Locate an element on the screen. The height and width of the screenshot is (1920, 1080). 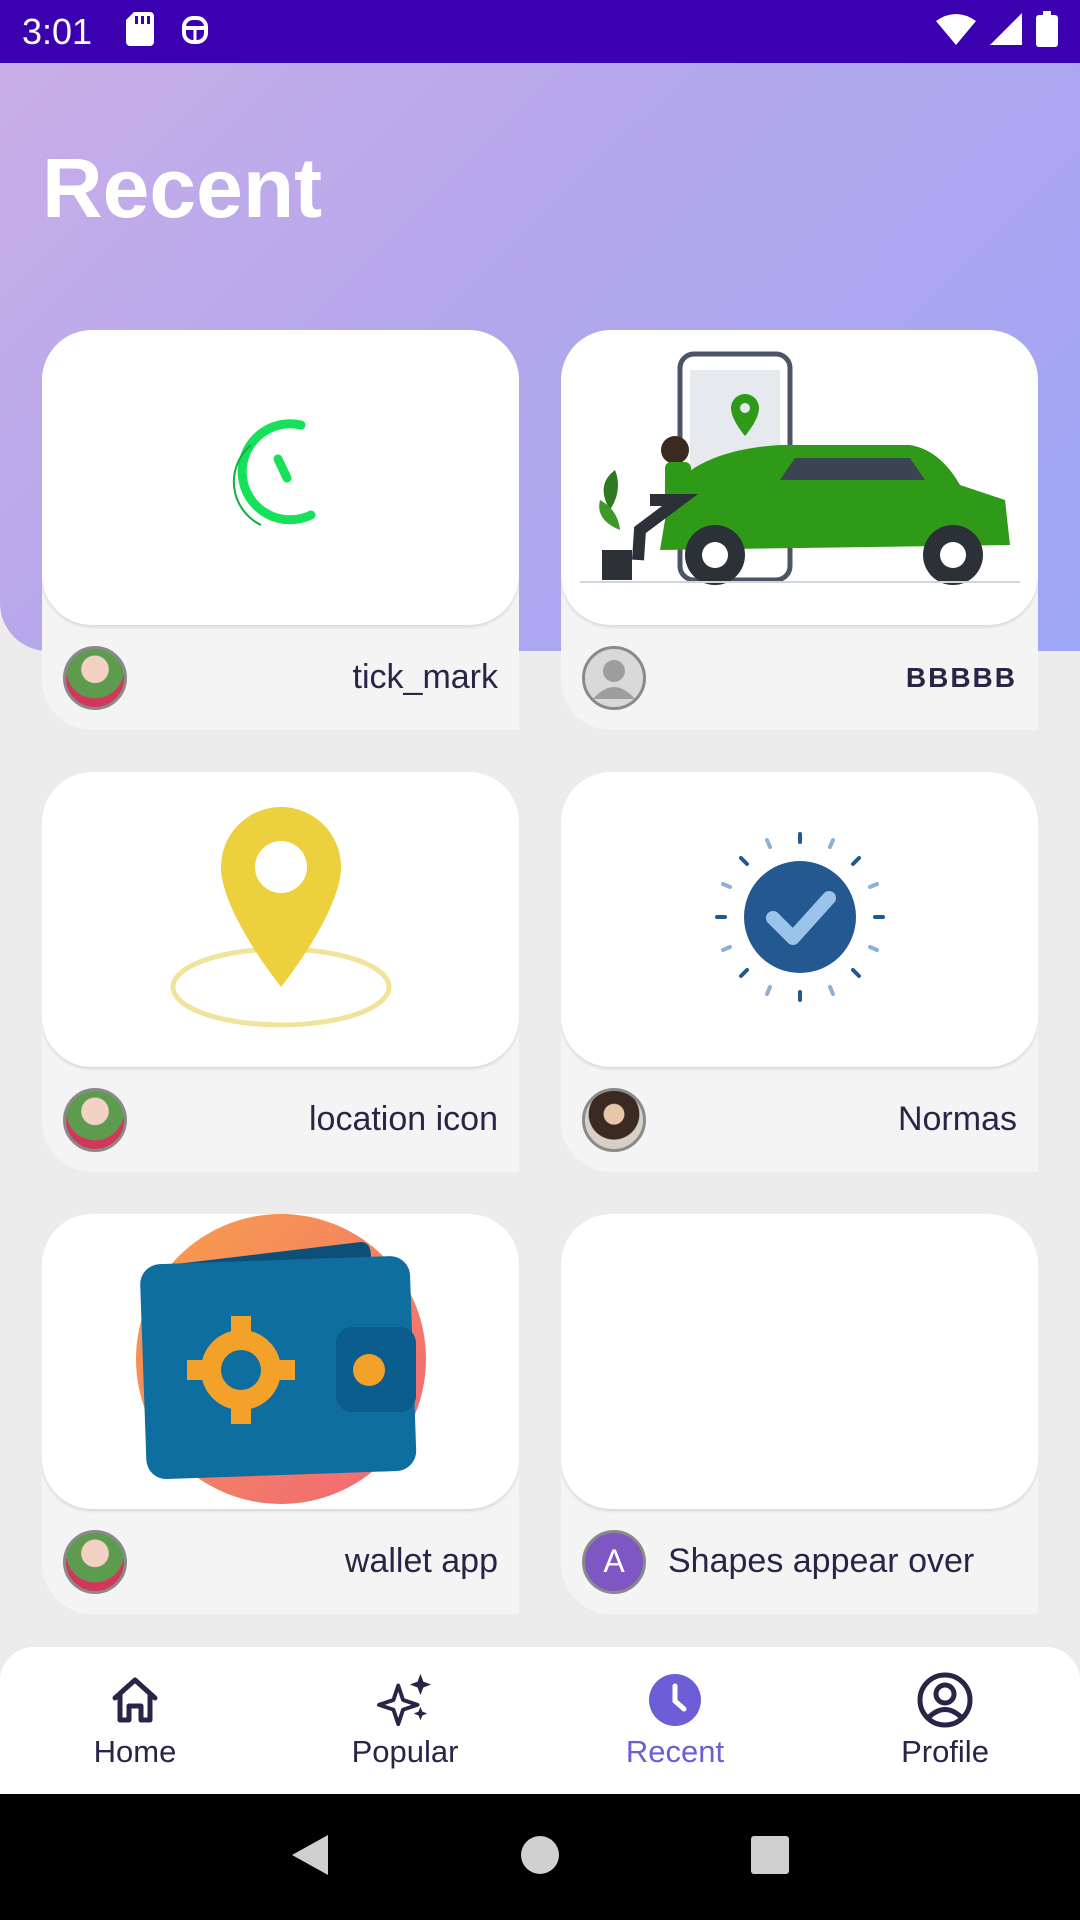
location-pin-icon is located at coordinates (281, 919).